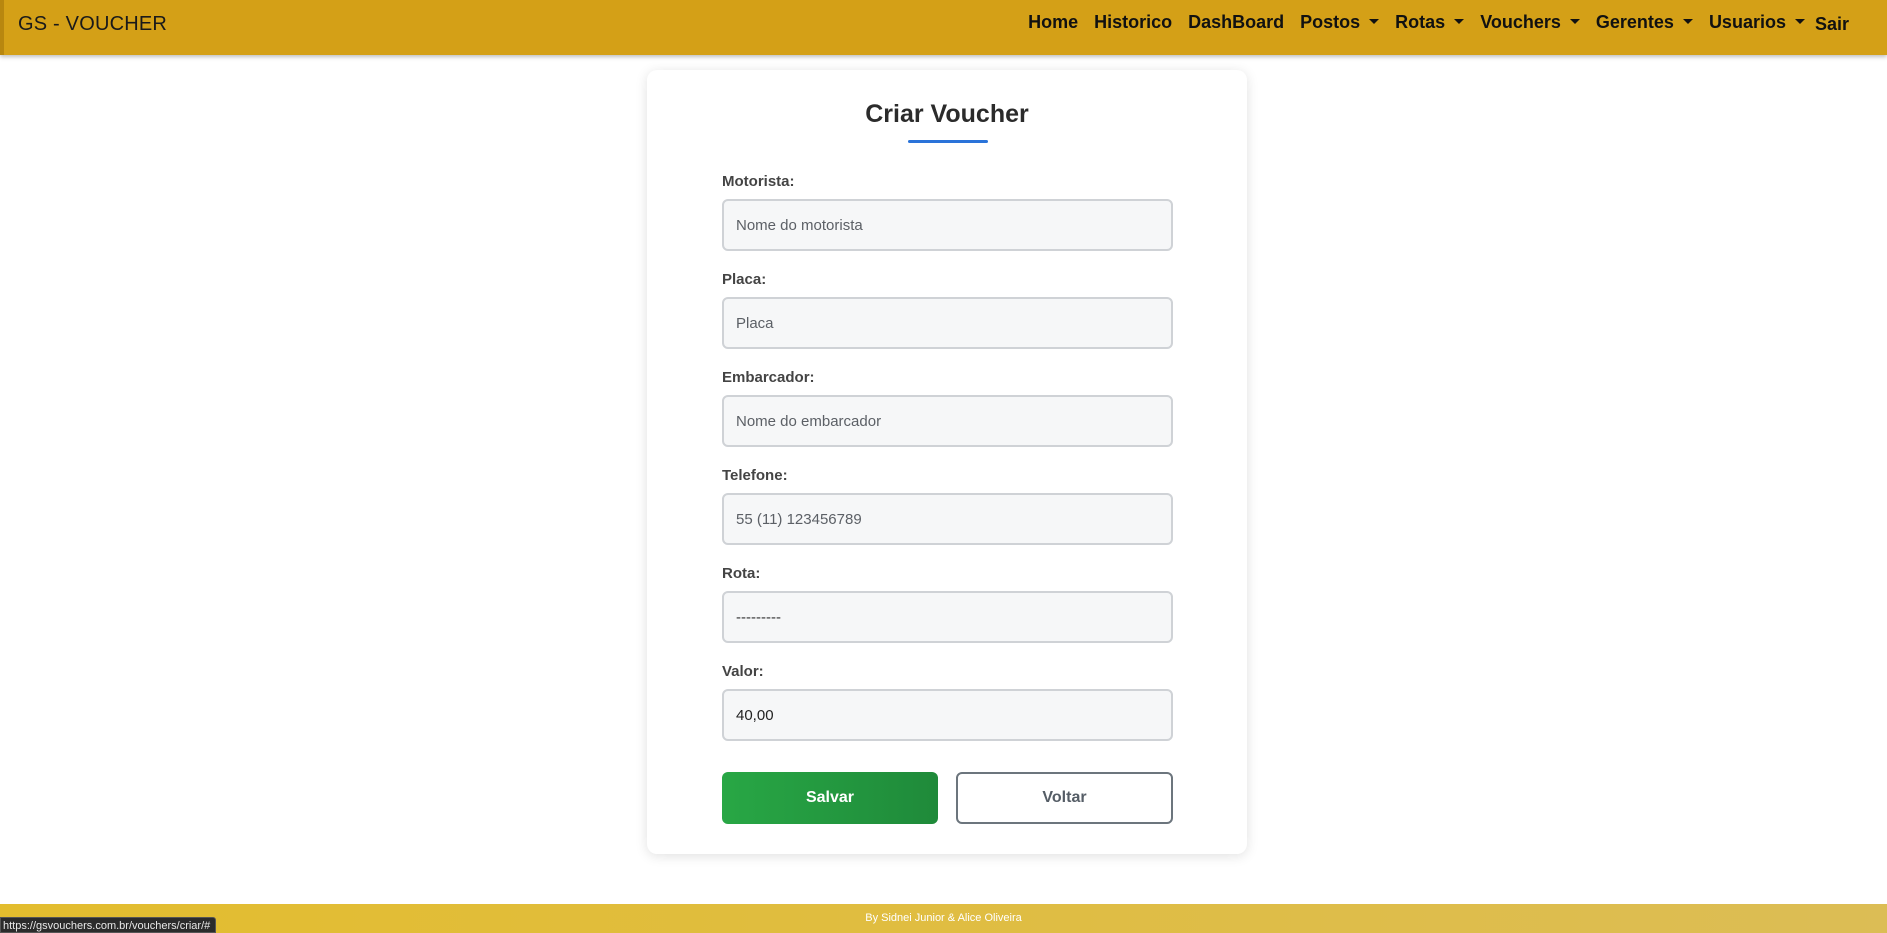 The width and height of the screenshot is (1887, 933). Describe the element at coordinates (1133, 22) in the screenshot. I see `nav-historico: Historico` at that location.